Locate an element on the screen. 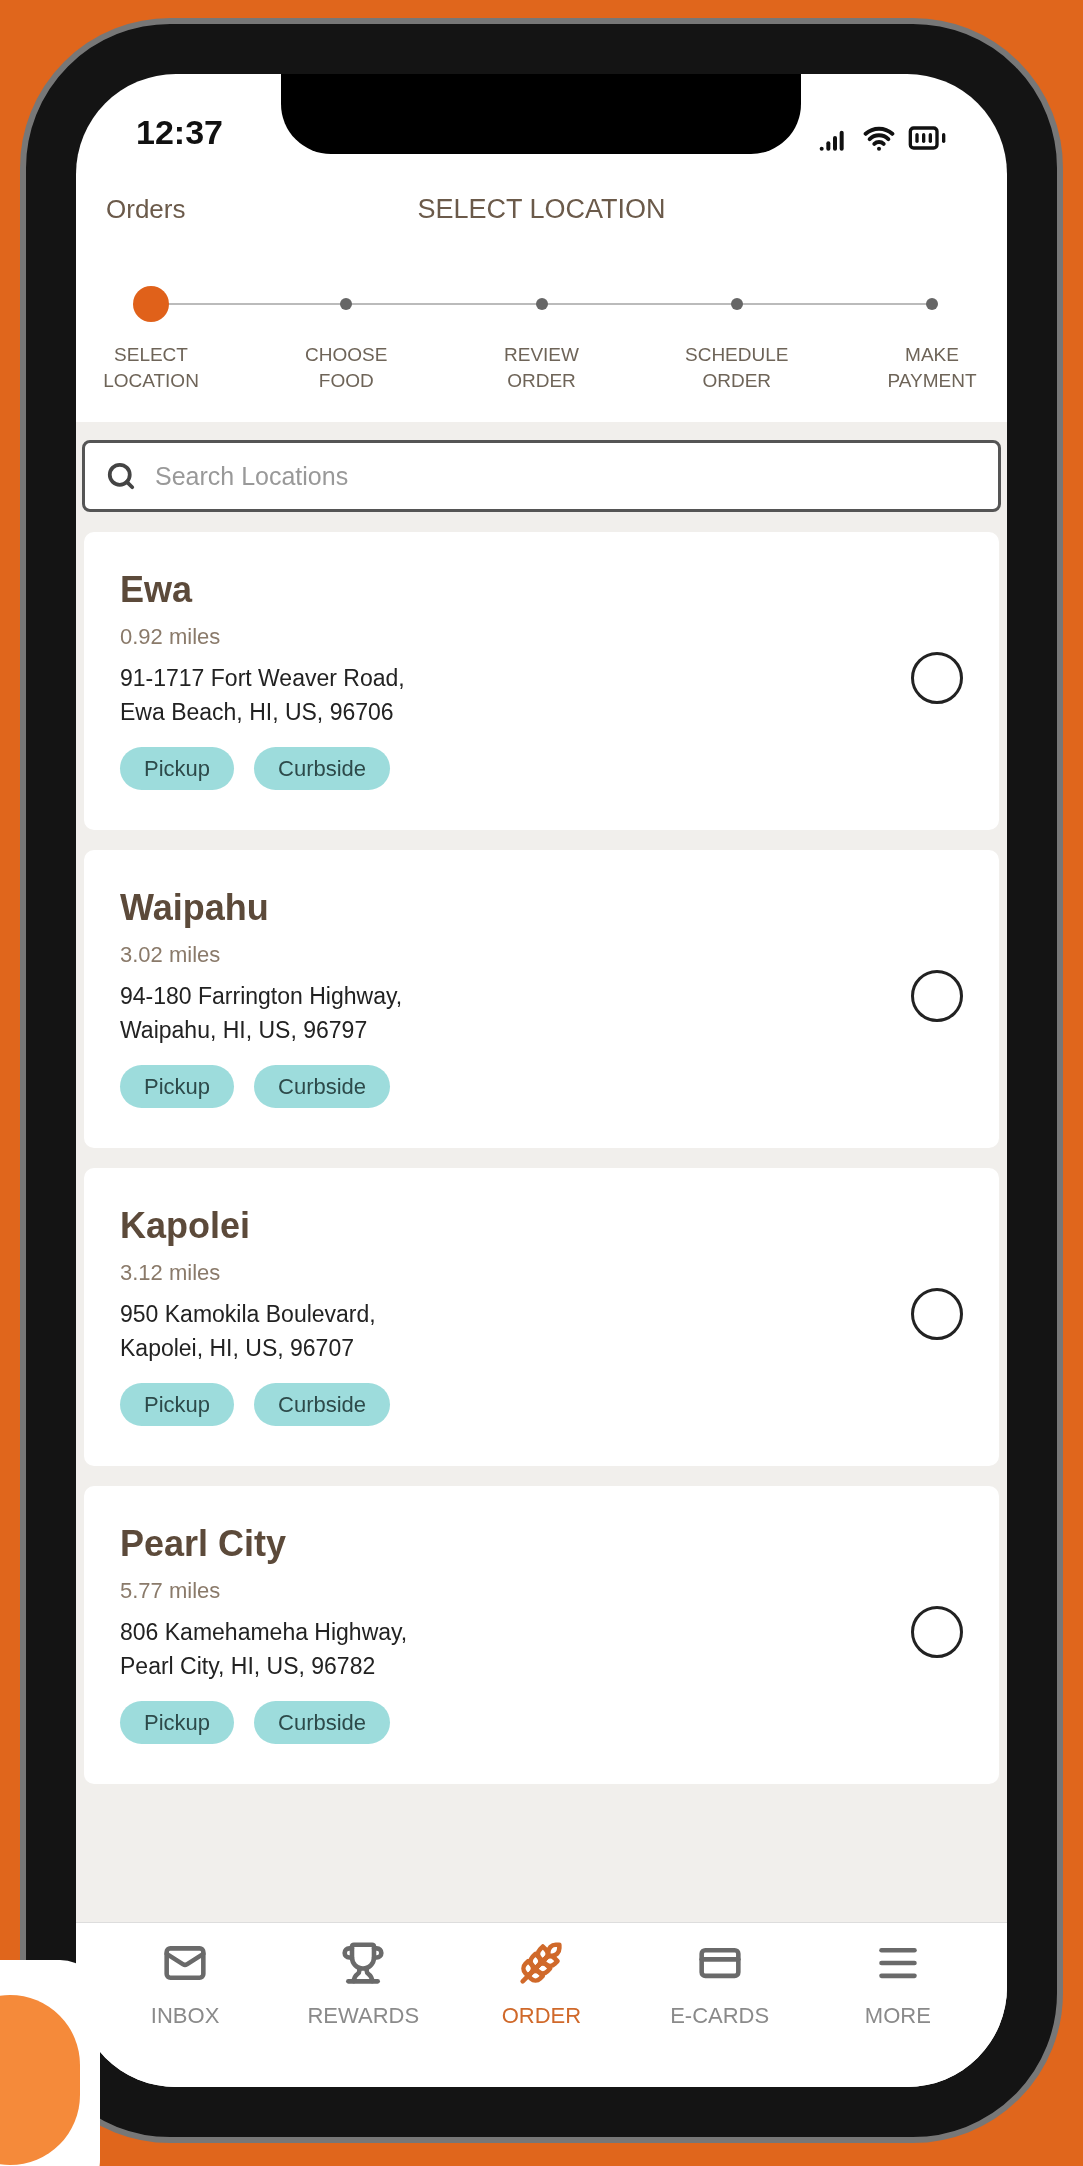 Image resolution: width=1083 pixels, height=2166 pixels. location-name: Ewa is located at coordinates (157, 590).